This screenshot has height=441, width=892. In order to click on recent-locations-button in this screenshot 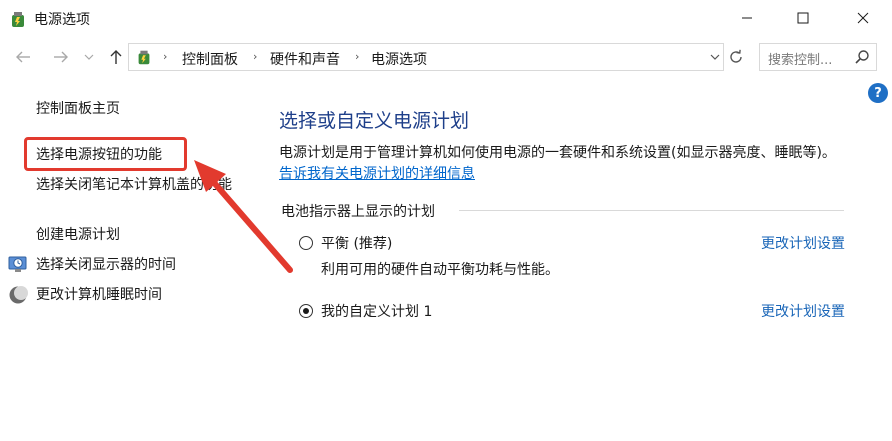, I will do `click(89, 57)`.